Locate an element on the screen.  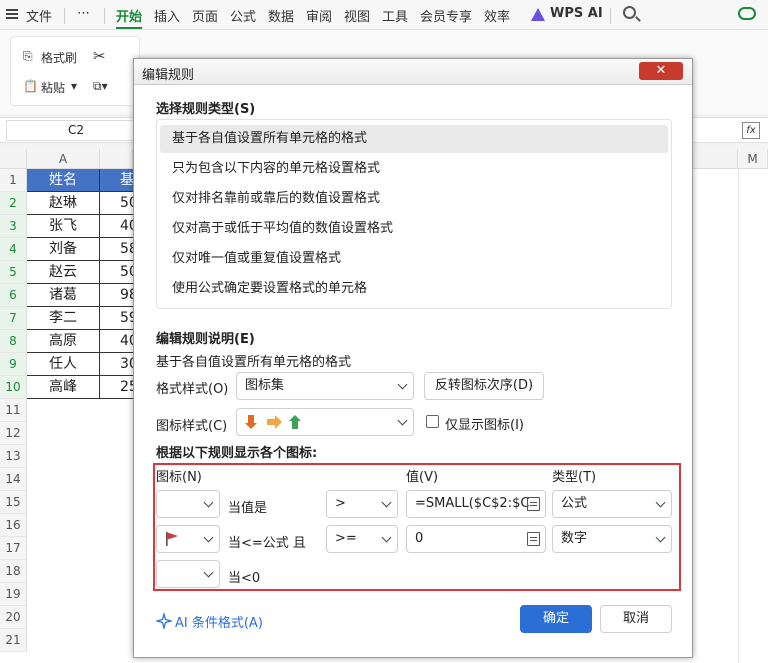
menu-file: 文件 is located at coordinates (39, 15).